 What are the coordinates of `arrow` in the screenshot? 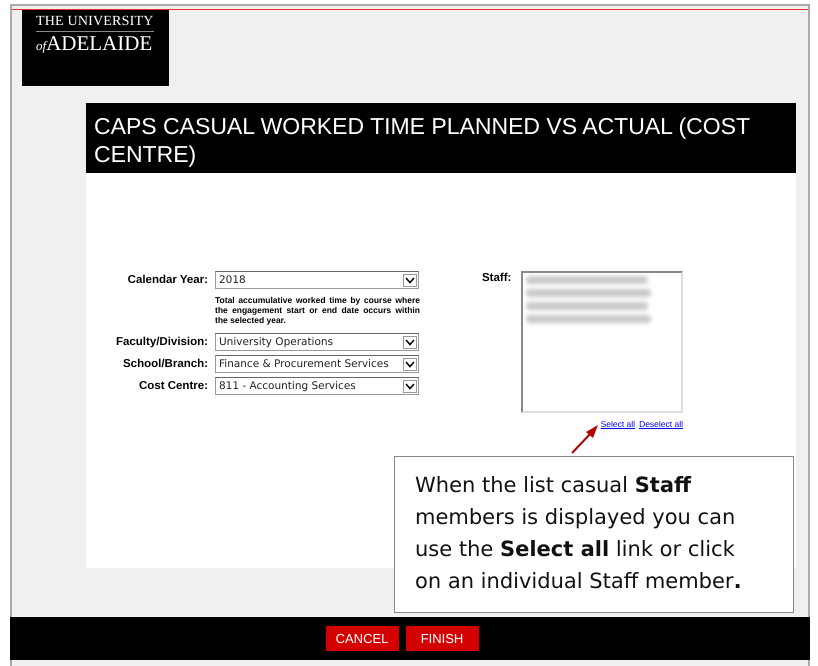 It's located at (585, 439).